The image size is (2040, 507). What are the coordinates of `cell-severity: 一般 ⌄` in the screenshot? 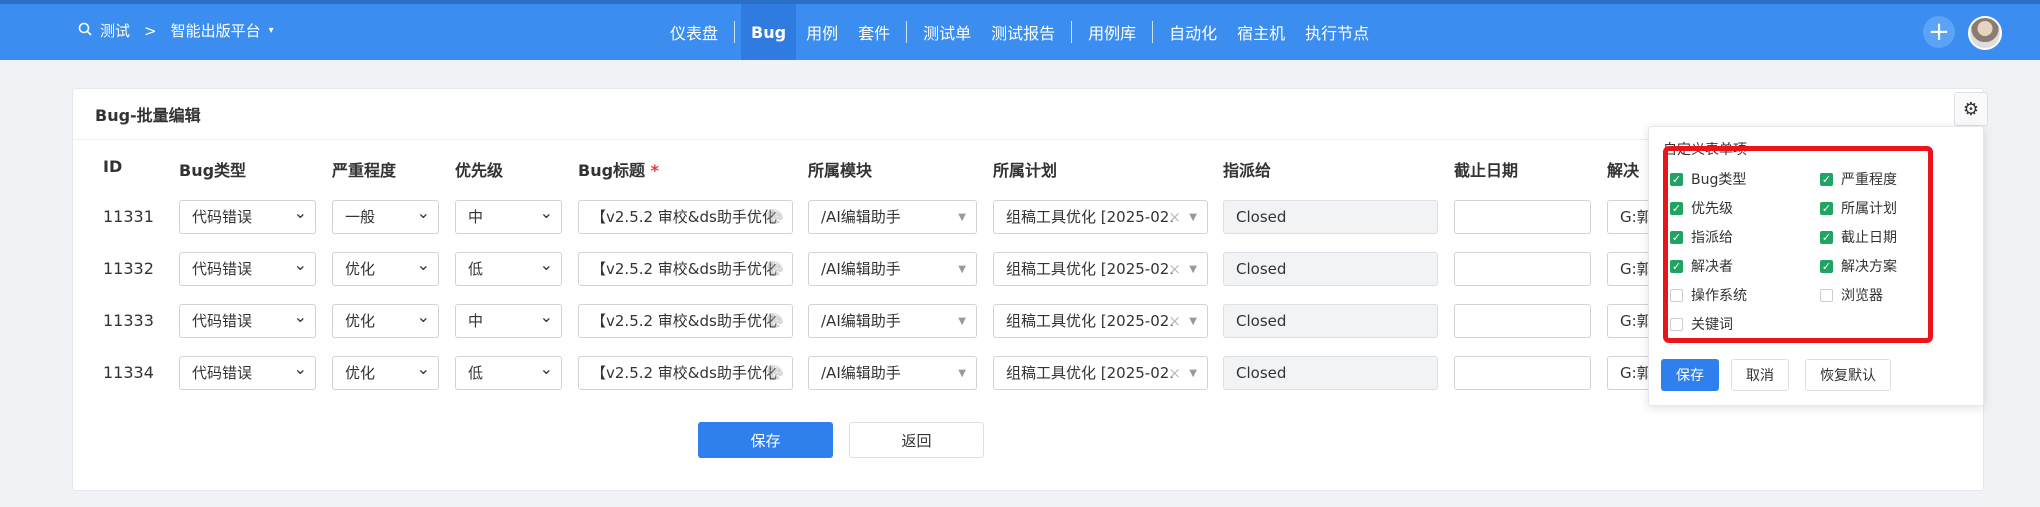 It's located at (385, 217).